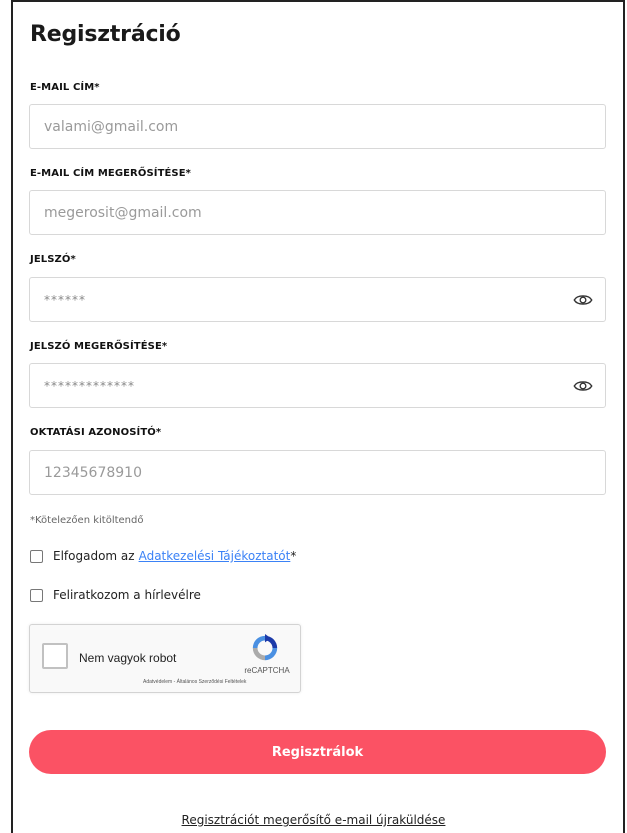  What do you see at coordinates (293, 556) in the screenshot?
I see `privacy-required-star: *` at bounding box center [293, 556].